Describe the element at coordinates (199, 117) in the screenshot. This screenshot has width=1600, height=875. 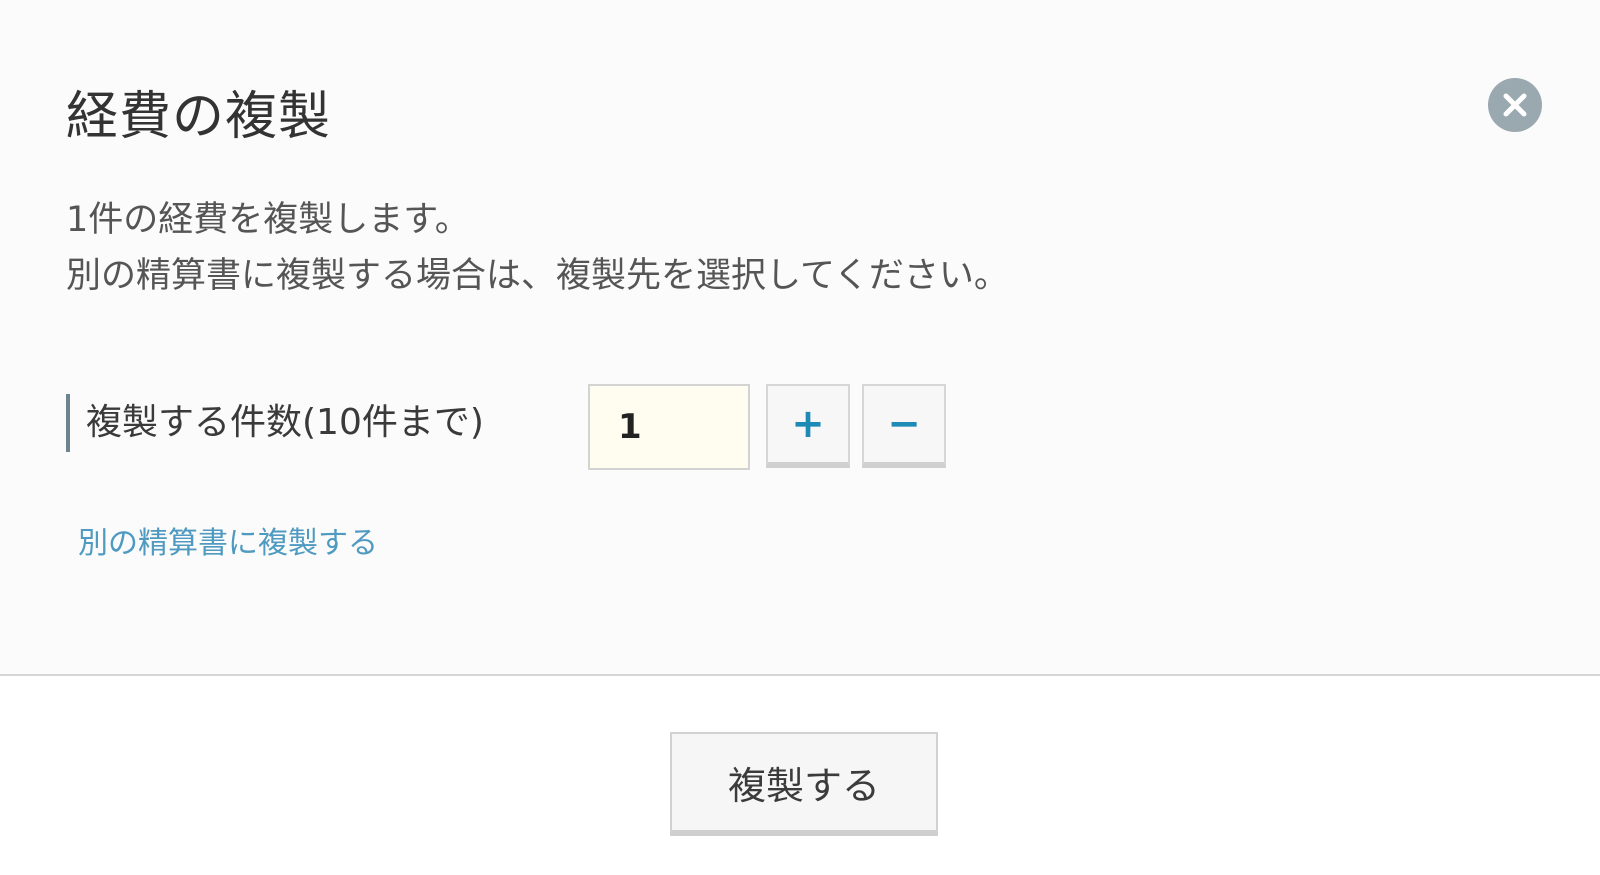
I see `dialog-title: 経費の複製` at that location.